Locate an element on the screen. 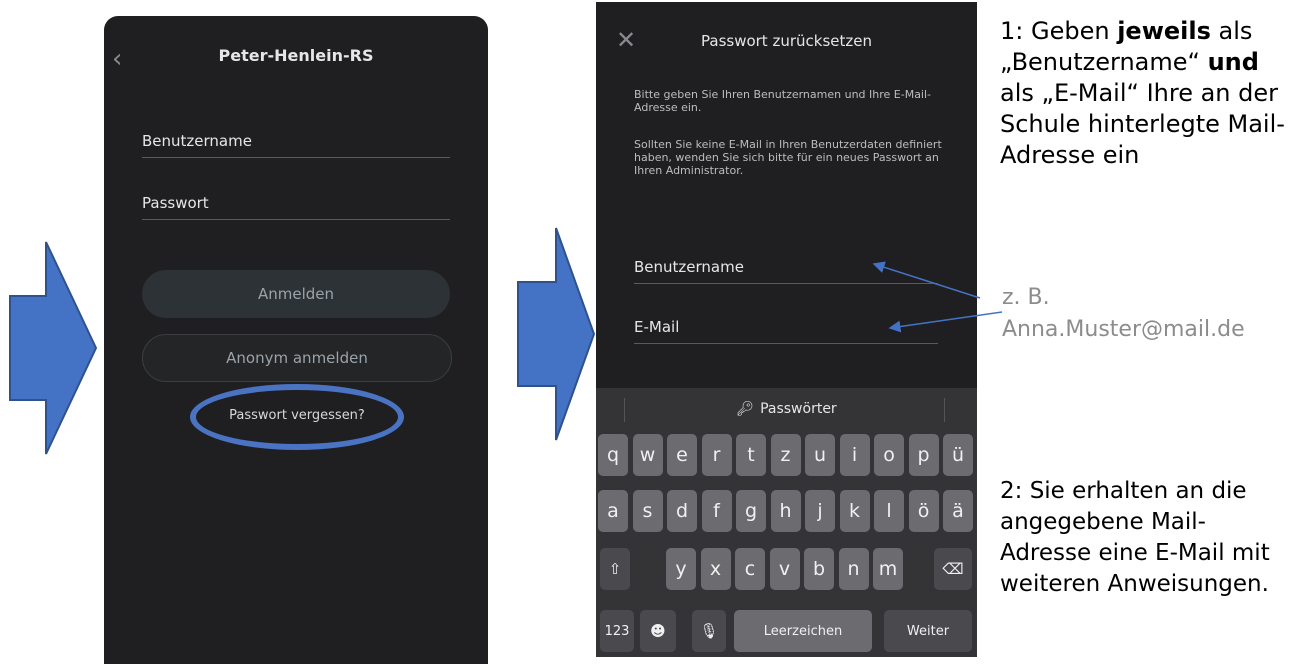 This screenshot has height=664, width=1296. forgot-password-highlight: Passwort vergessen? is located at coordinates (297, 417).